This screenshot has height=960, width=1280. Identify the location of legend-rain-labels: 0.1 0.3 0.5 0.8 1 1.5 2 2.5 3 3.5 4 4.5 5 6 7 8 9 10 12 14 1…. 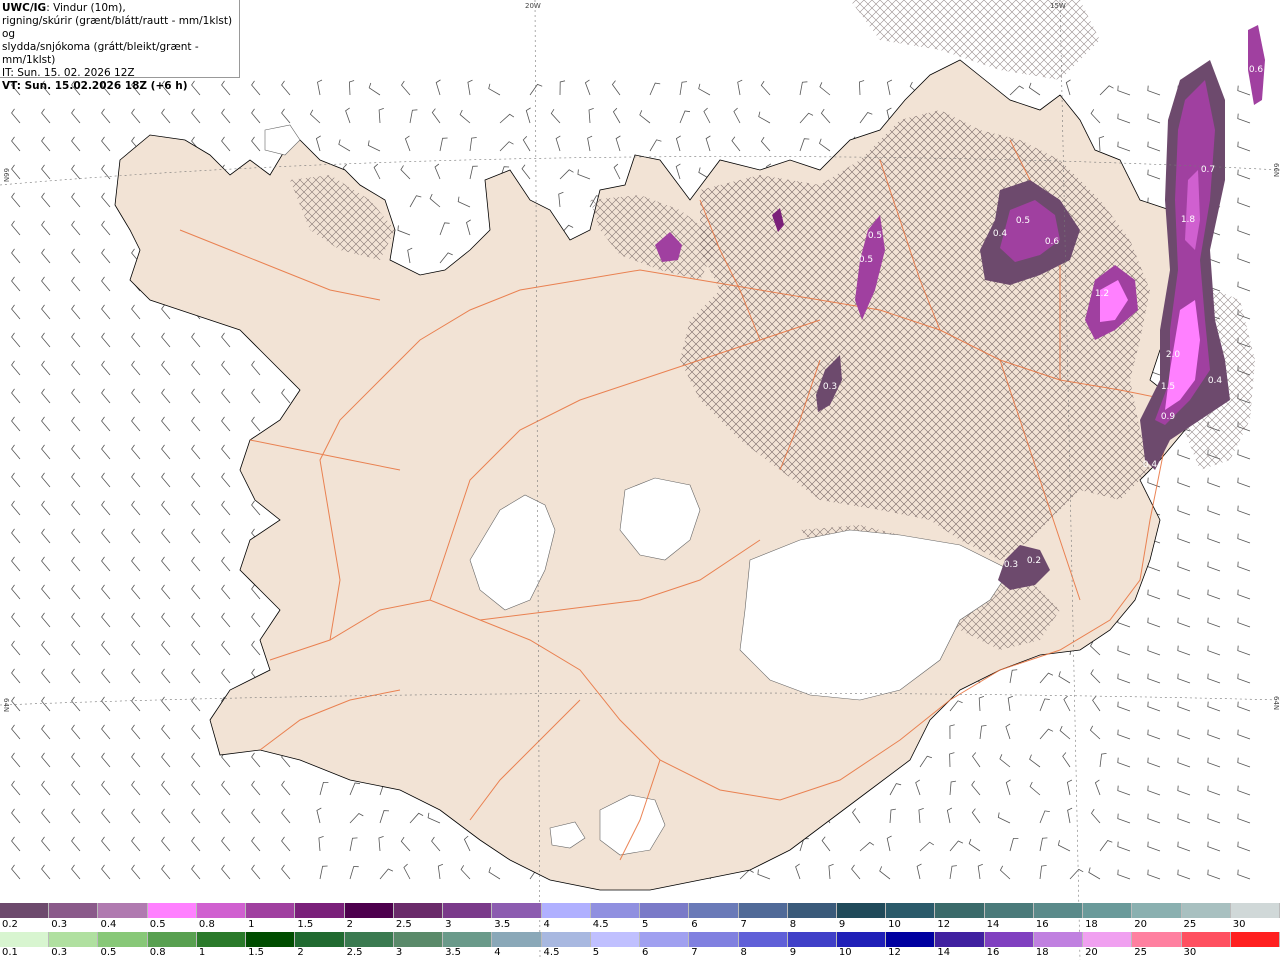
(640, 953).